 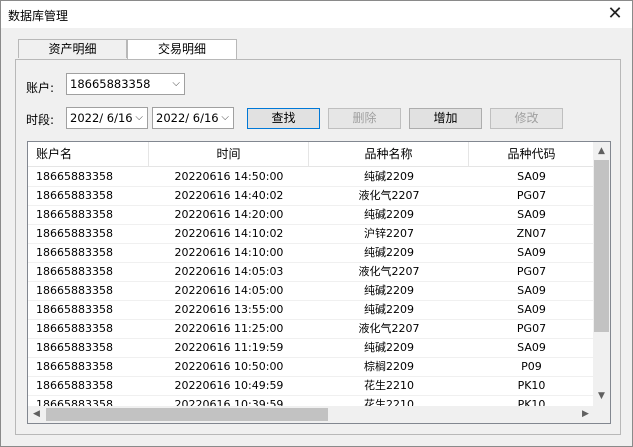 I want to click on edit-button: 修改, so click(x=526, y=118).